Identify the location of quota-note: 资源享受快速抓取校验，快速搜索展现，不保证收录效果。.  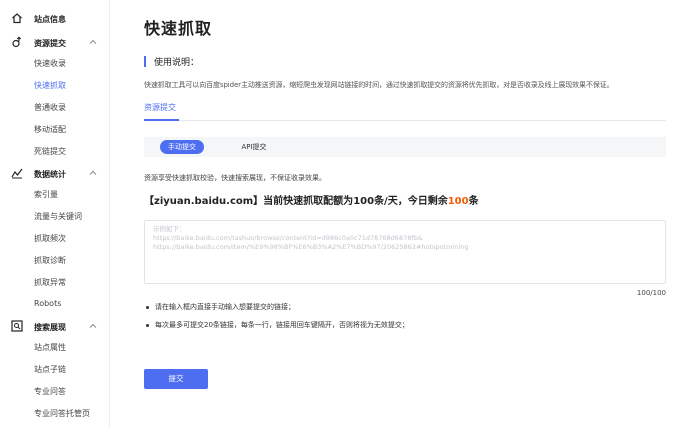
(235, 178).